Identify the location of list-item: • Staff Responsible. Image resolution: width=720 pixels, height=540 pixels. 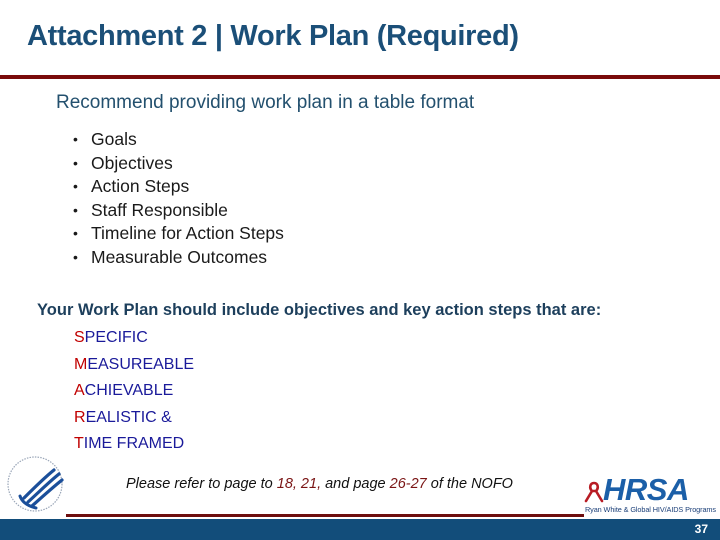
(178, 211).